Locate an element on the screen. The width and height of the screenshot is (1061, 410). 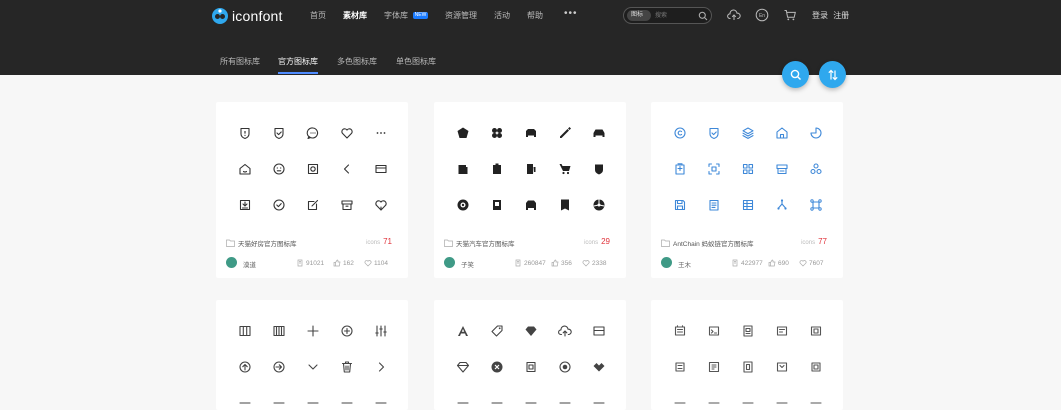
search-fab-icon is located at coordinates (795, 74).